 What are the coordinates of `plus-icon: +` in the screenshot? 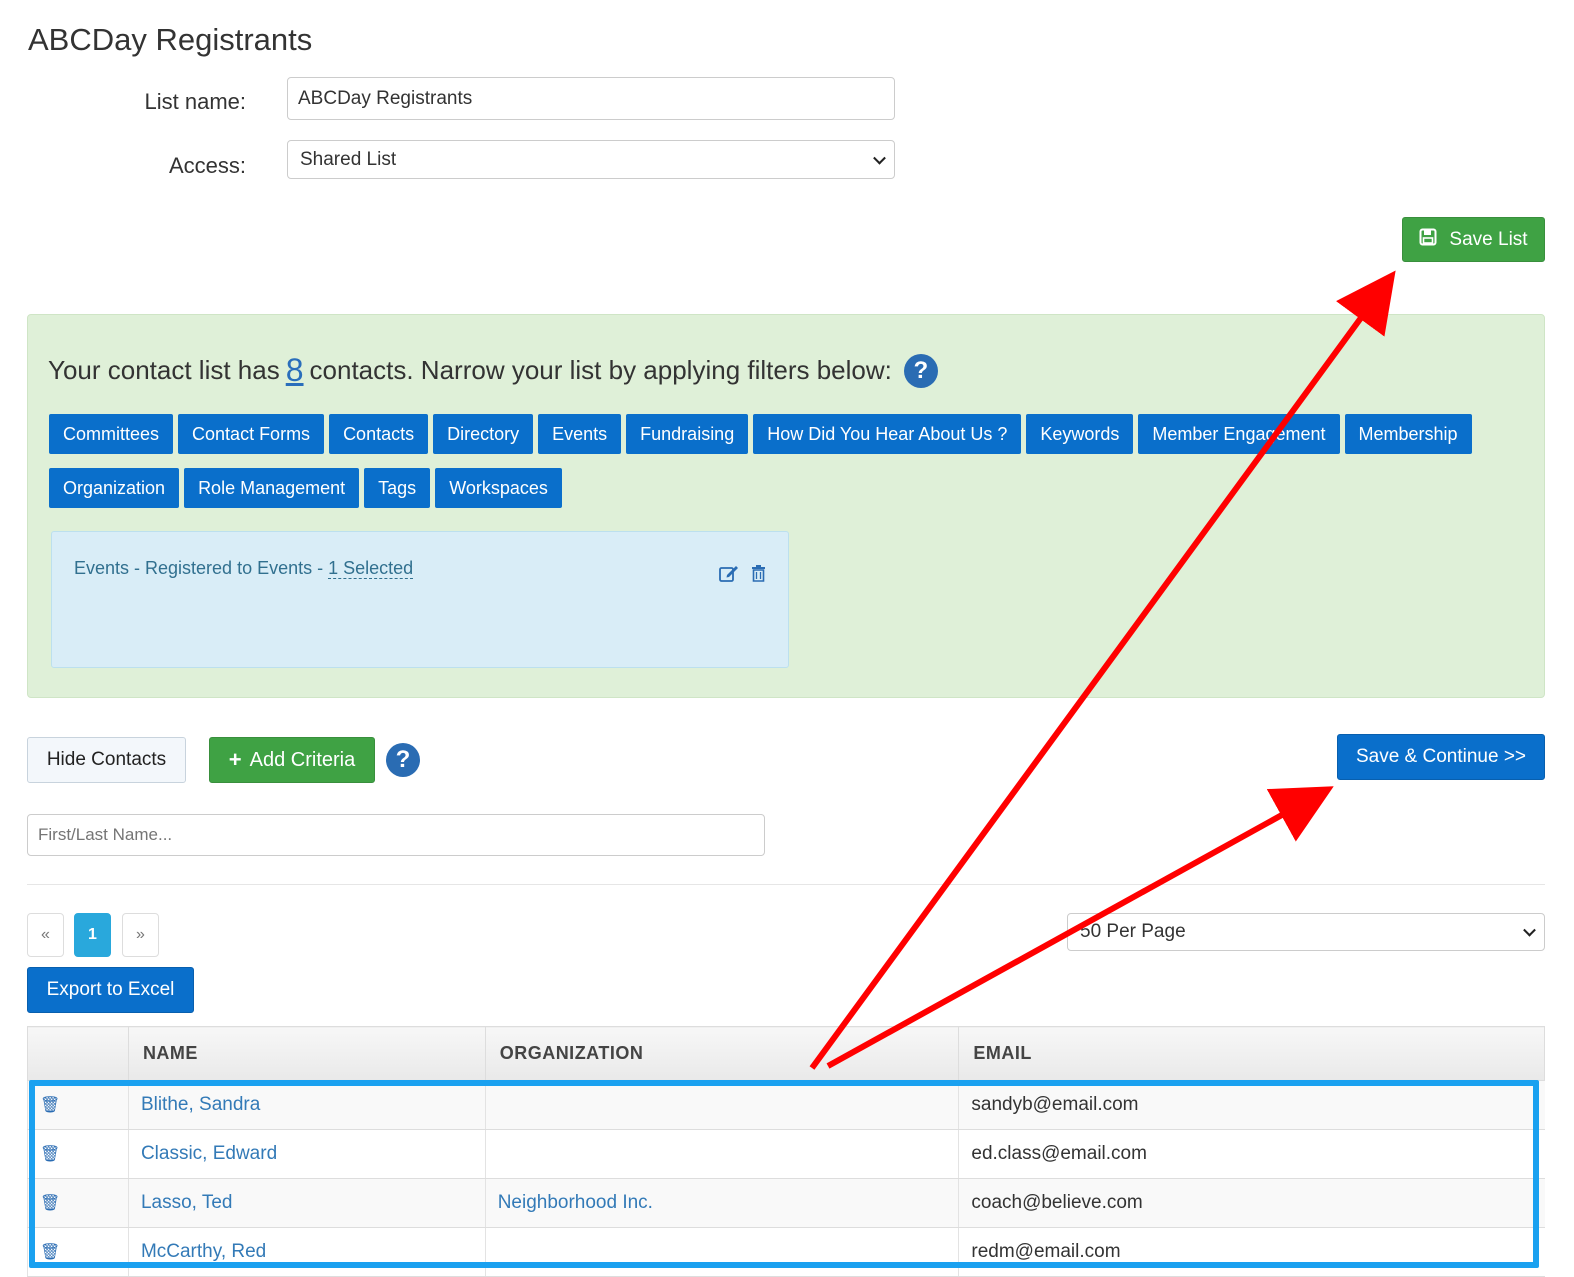 It's located at (235, 759).